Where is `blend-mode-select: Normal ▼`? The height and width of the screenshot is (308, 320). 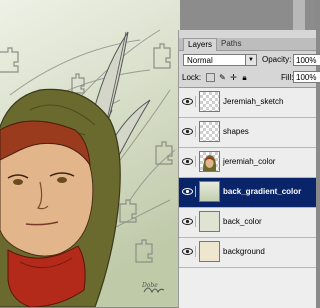
blend-mode-select: Normal ▼ is located at coordinates (220, 60).